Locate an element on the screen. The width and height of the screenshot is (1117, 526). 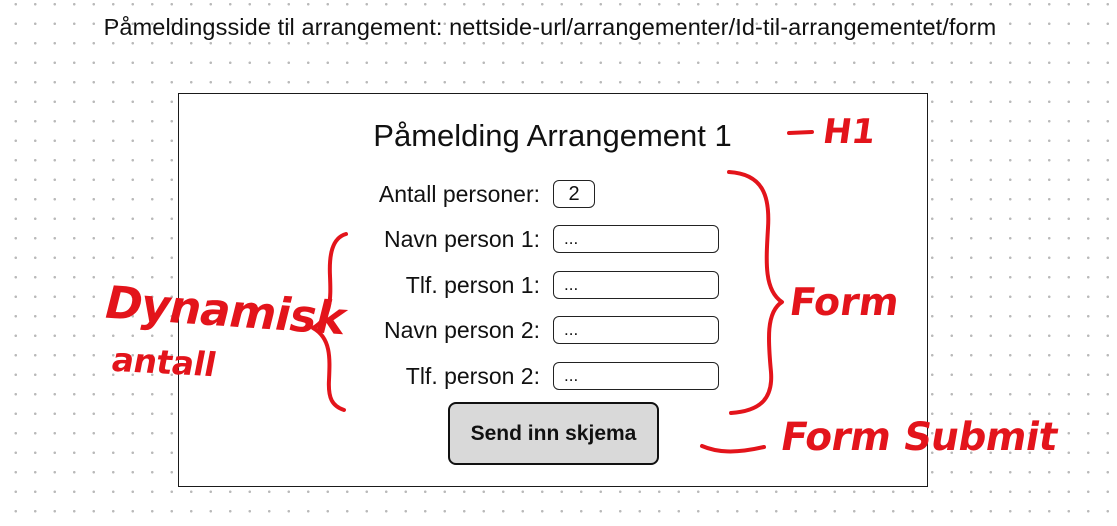
submit-dash-mark is located at coordinates (733, 449).